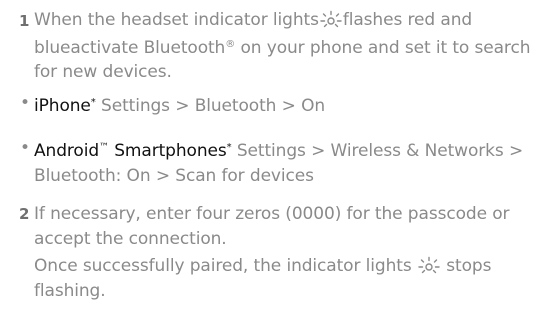 Image resolution: width=542 pixels, height=326 pixels. Describe the element at coordinates (213, 106) in the screenshot. I see `bullet-iphone-text: Settings > Bluetooth > On` at that location.